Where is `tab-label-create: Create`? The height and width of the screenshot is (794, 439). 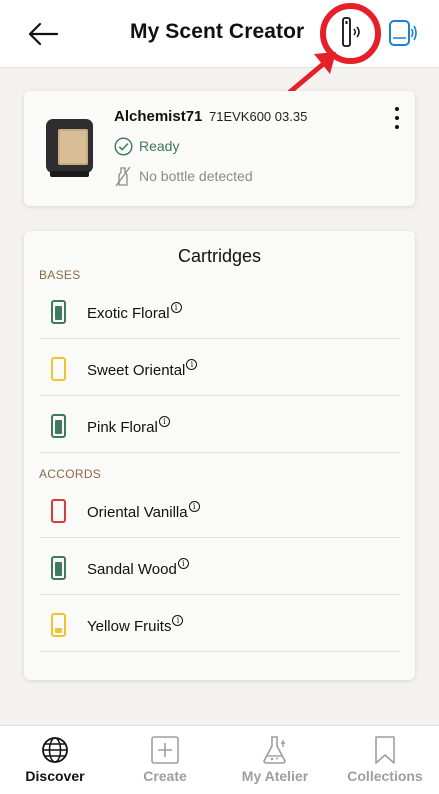
tab-label-create: Create is located at coordinates (165, 776).